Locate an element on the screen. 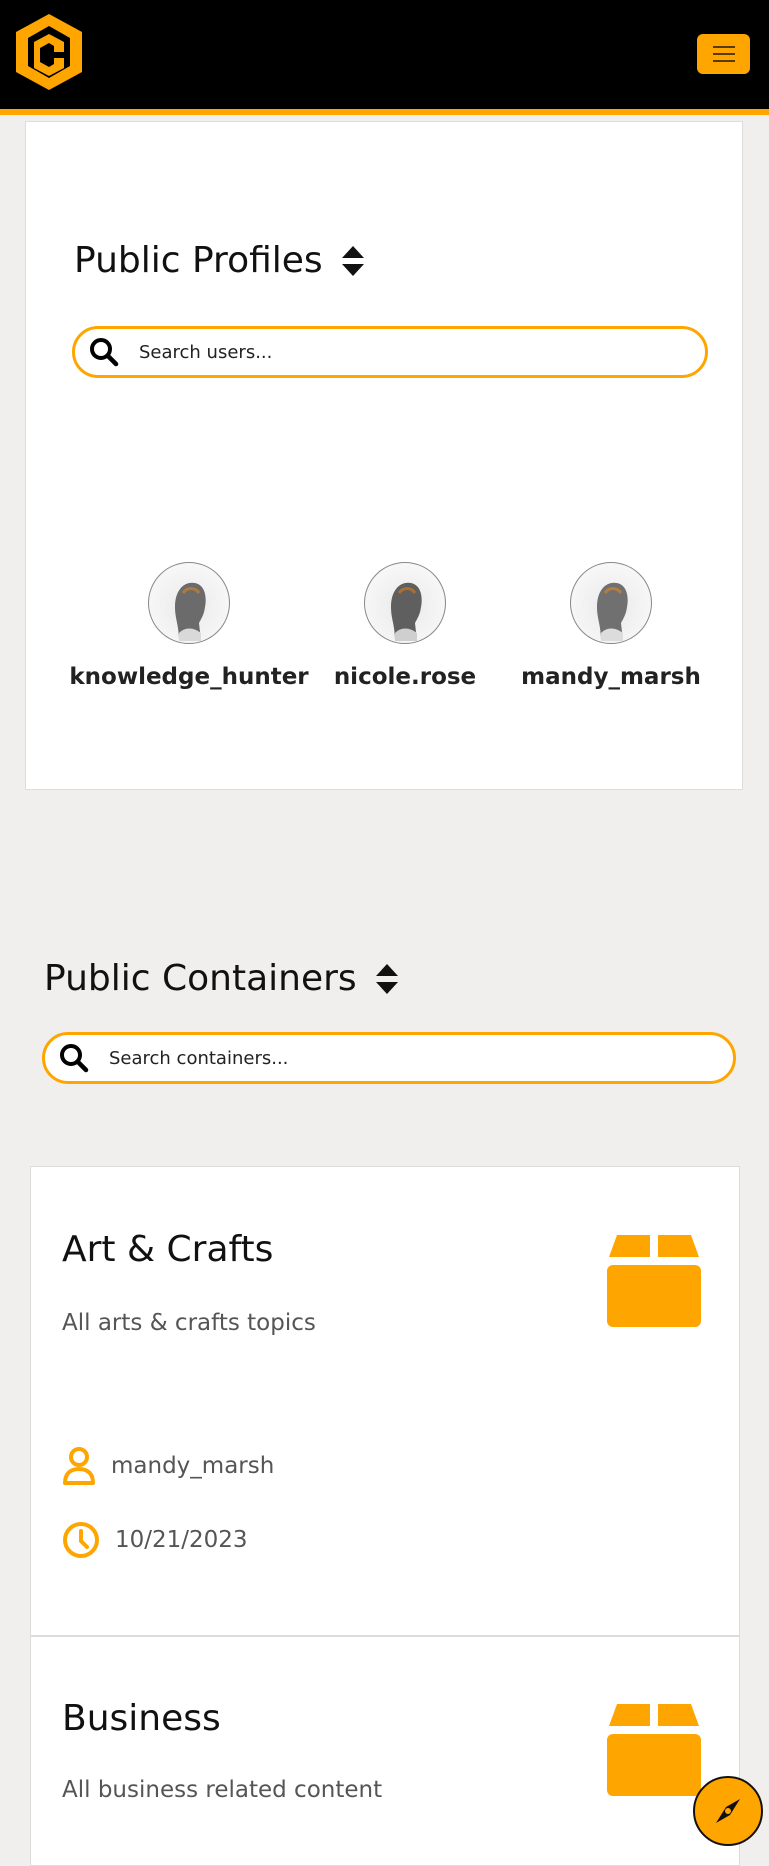 The width and height of the screenshot is (769, 1866). container-search-box is located at coordinates (389, 1058).